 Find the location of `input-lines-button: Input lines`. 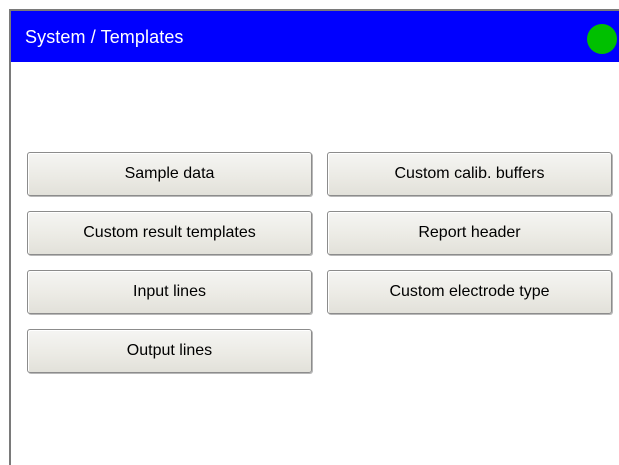

input-lines-button: Input lines is located at coordinates (169, 292).